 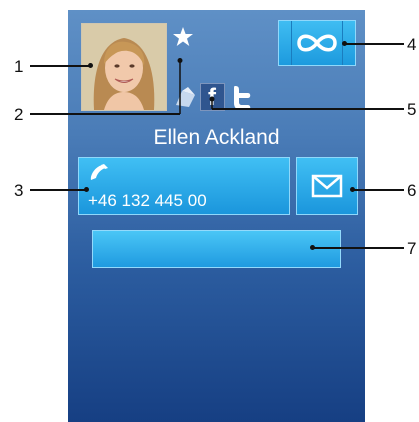 What do you see at coordinates (344, 43) in the screenshot?
I see `leader-4-dot` at bounding box center [344, 43].